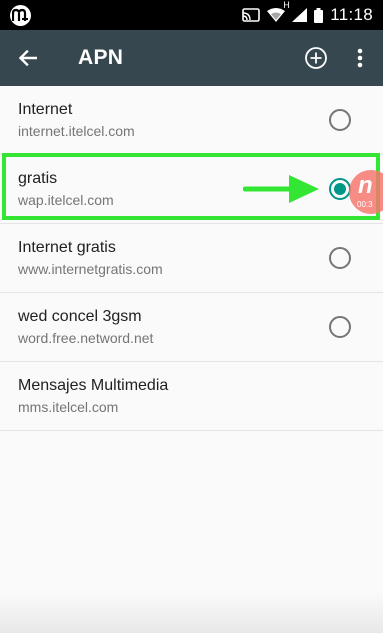 The image size is (383, 633). Describe the element at coordinates (38, 178) in the screenshot. I see `apn-name: gratis` at that location.